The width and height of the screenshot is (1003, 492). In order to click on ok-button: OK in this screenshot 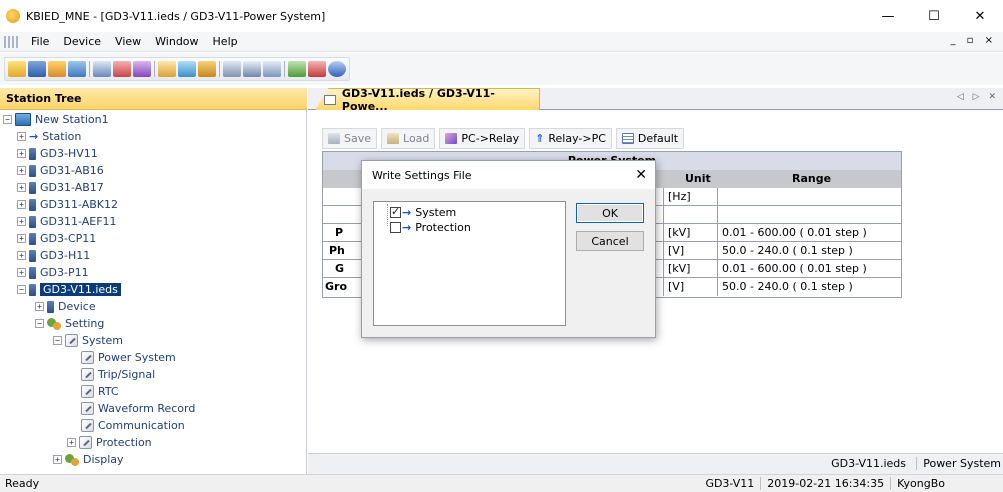, I will do `click(610, 213)`.